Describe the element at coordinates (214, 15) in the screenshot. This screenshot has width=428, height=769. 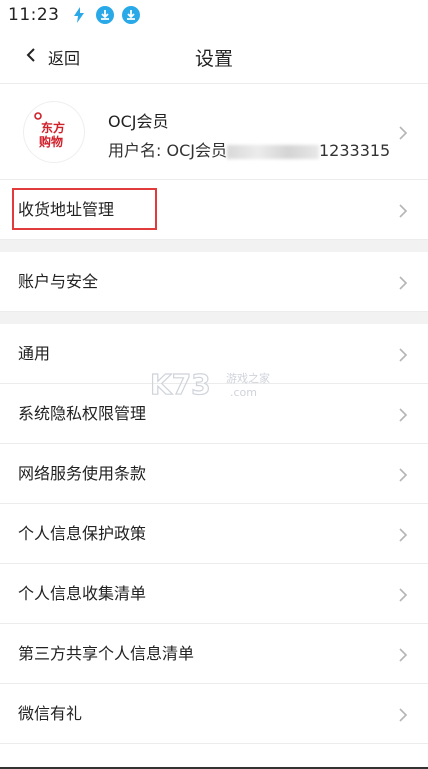
I see `status-bar: 11:23` at that location.